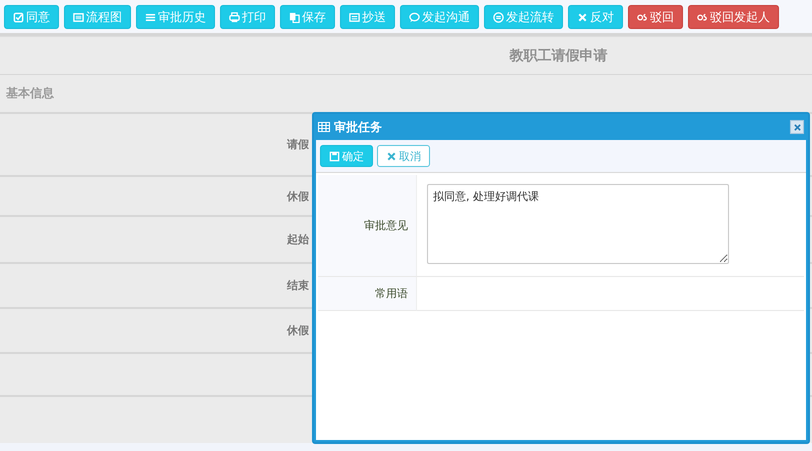 The width and height of the screenshot is (812, 451). I want to click on close-button, so click(797, 127).